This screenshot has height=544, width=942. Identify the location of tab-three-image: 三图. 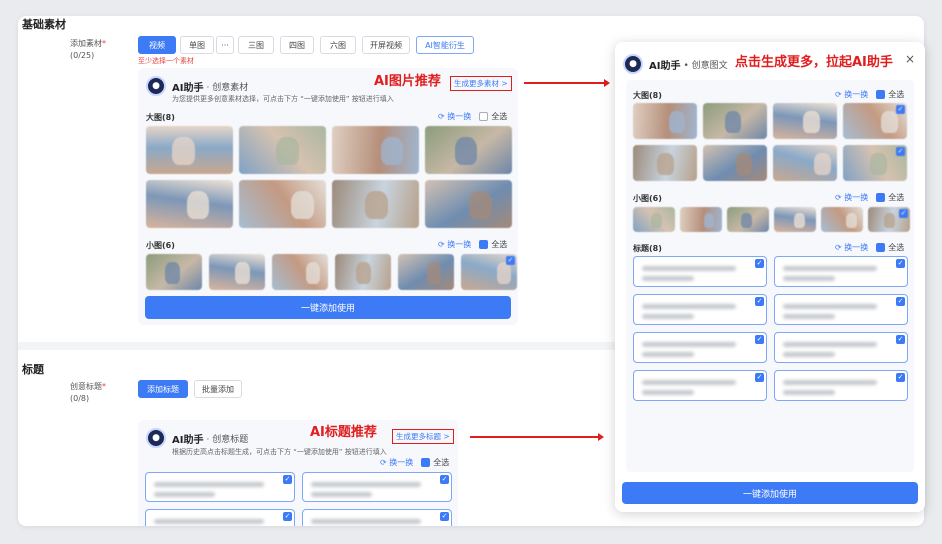
(256, 45).